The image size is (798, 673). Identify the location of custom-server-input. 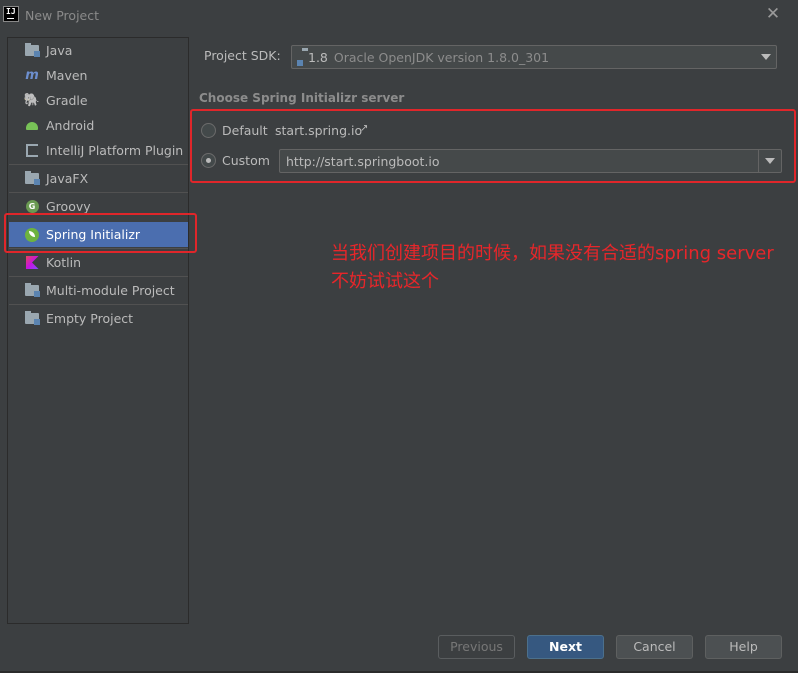
(519, 161).